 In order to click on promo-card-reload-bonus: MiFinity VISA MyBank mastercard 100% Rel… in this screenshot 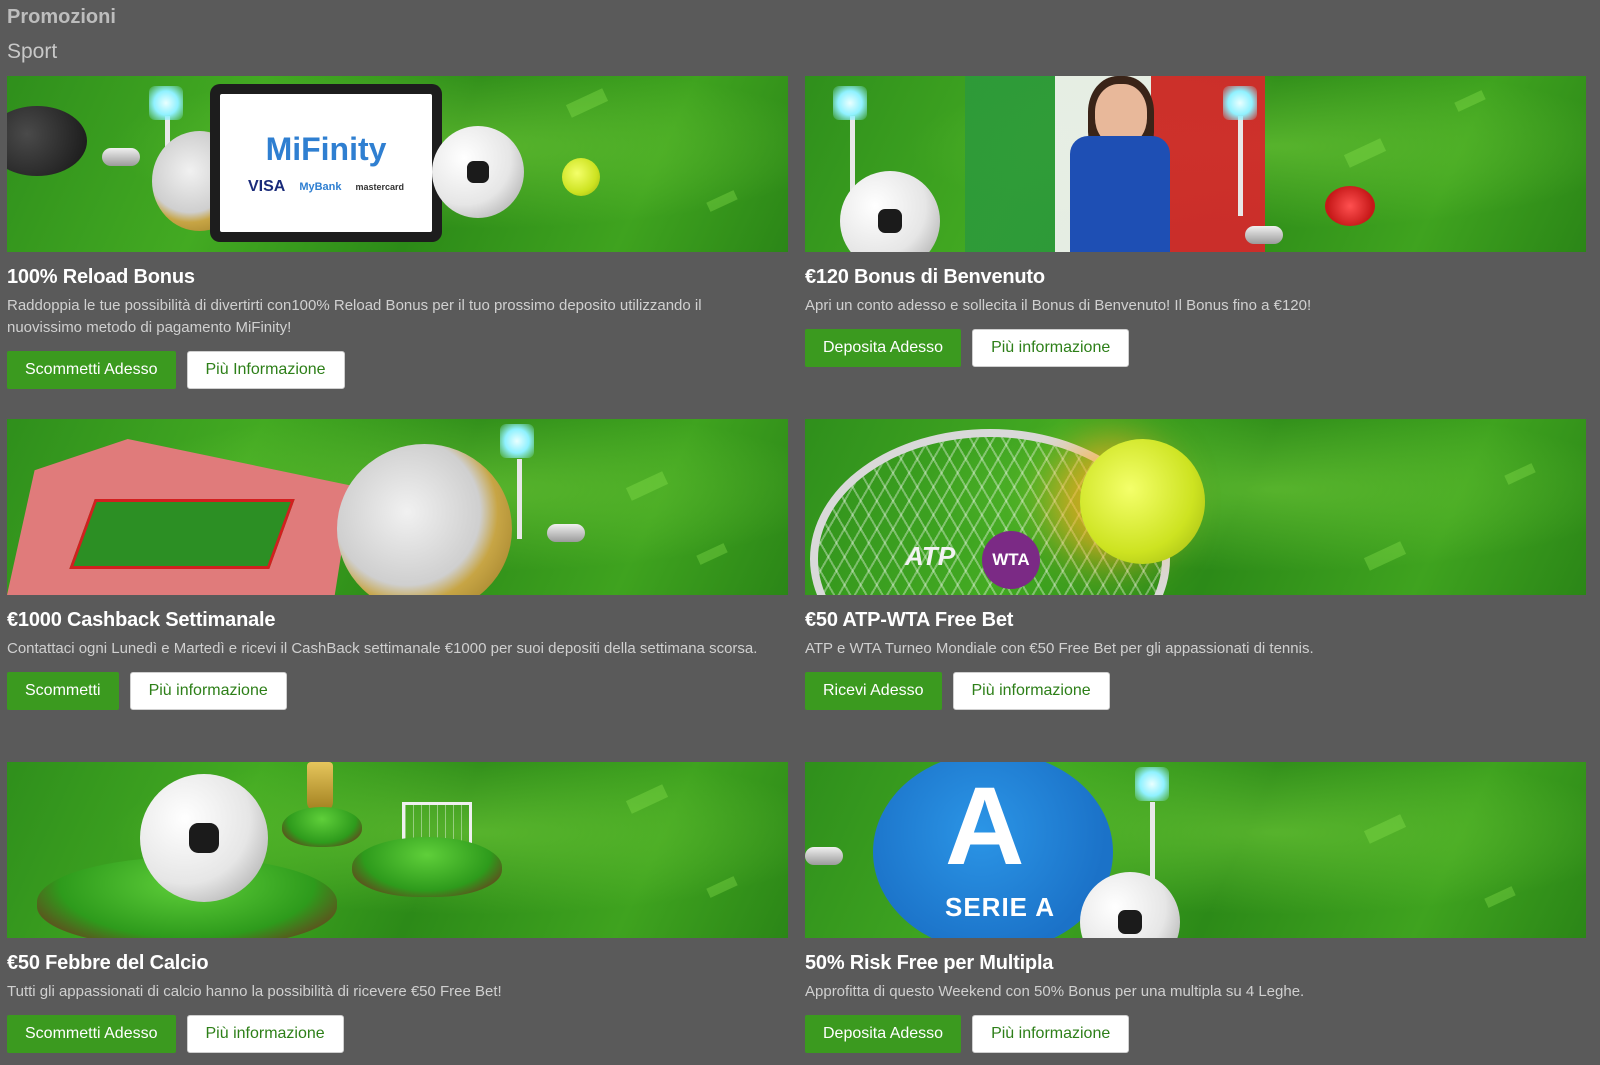, I will do `click(397, 232)`.